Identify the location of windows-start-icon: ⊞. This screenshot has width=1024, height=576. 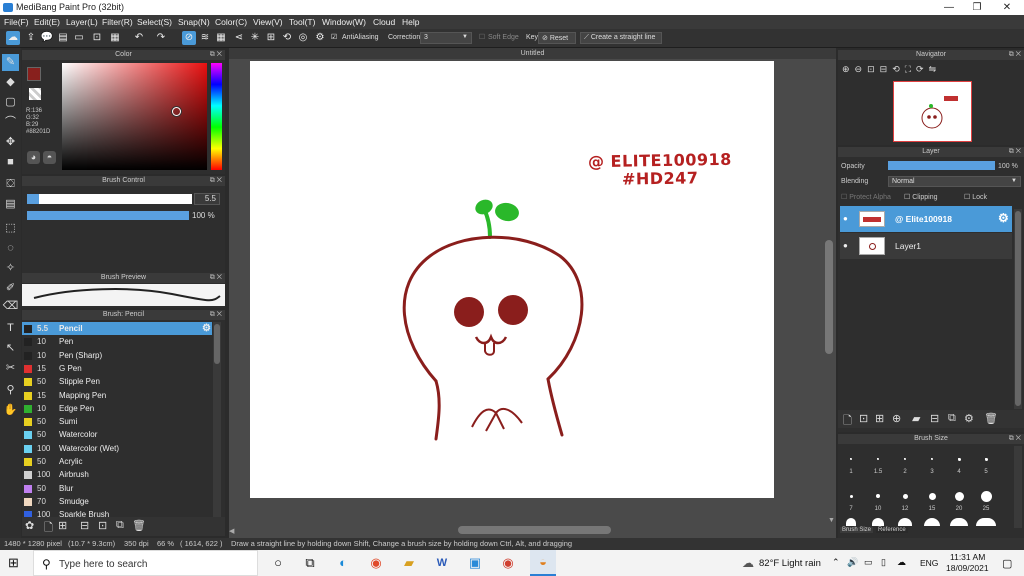
(15, 563).